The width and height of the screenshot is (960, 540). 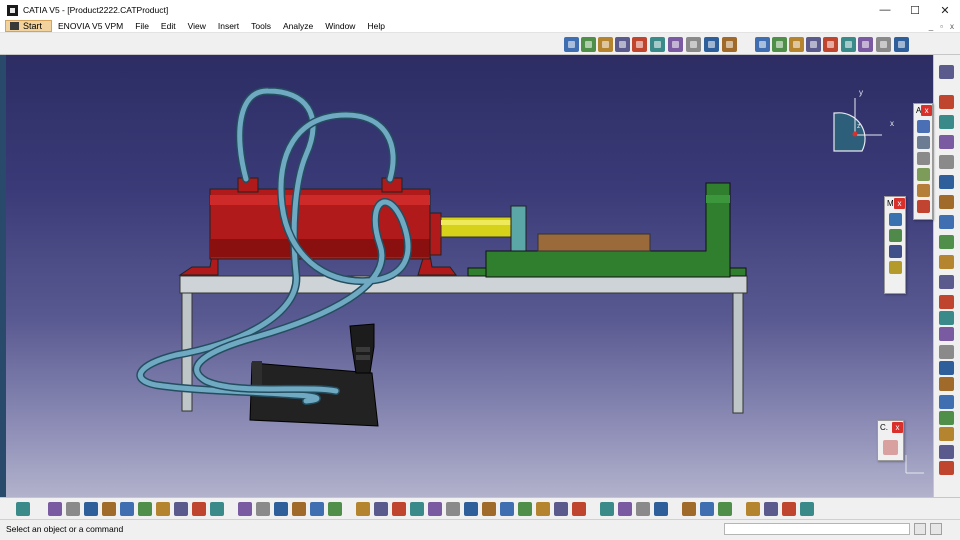 I want to click on copy-icon, so click(x=145, y=509).